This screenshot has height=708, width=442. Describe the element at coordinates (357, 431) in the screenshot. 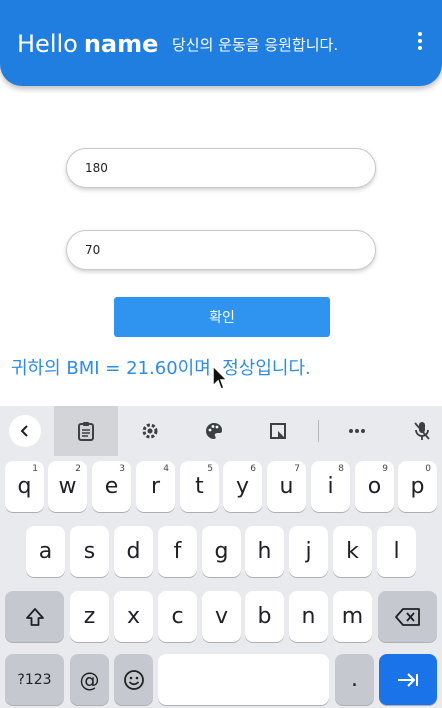

I see `more-horiz-icon` at that location.